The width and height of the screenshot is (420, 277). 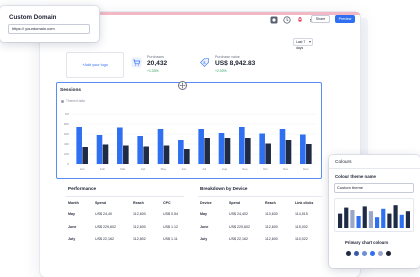 What do you see at coordinates (75, 101) in the screenshot?
I see `legend-label: Themed data` at bounding box center [75, 101].